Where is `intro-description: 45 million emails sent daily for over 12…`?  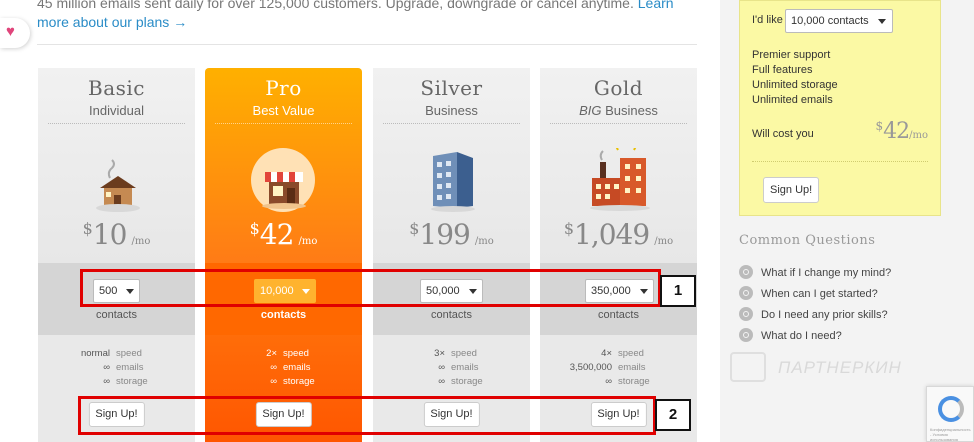
intro-description: 45 million emails sent daily for over 12… is located at coordinates (335, 5).